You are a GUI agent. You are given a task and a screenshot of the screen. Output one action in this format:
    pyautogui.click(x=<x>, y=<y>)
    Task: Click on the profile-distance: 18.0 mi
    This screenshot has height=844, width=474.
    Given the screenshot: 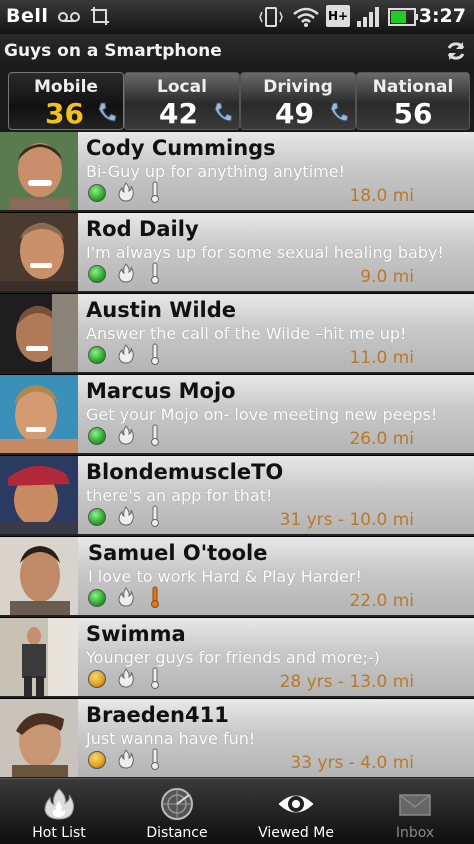 What is the action you would take?
    pyautogui.click(x=381, y=196)
    